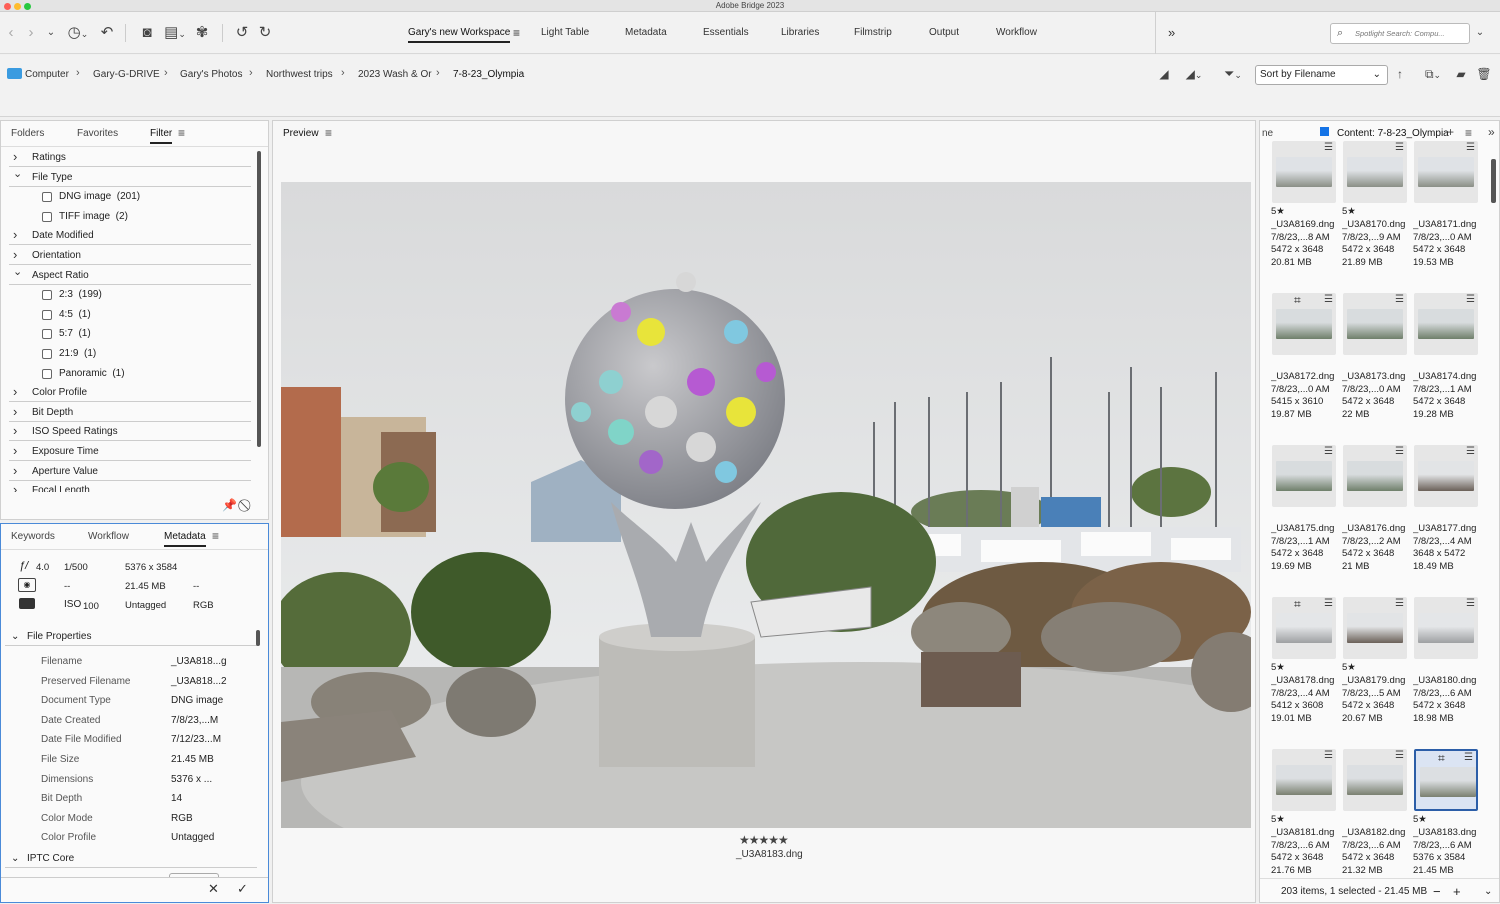 This screenshot has width=1500, height=904. I want to click on metadata-scrollbar, so click(258, 638).